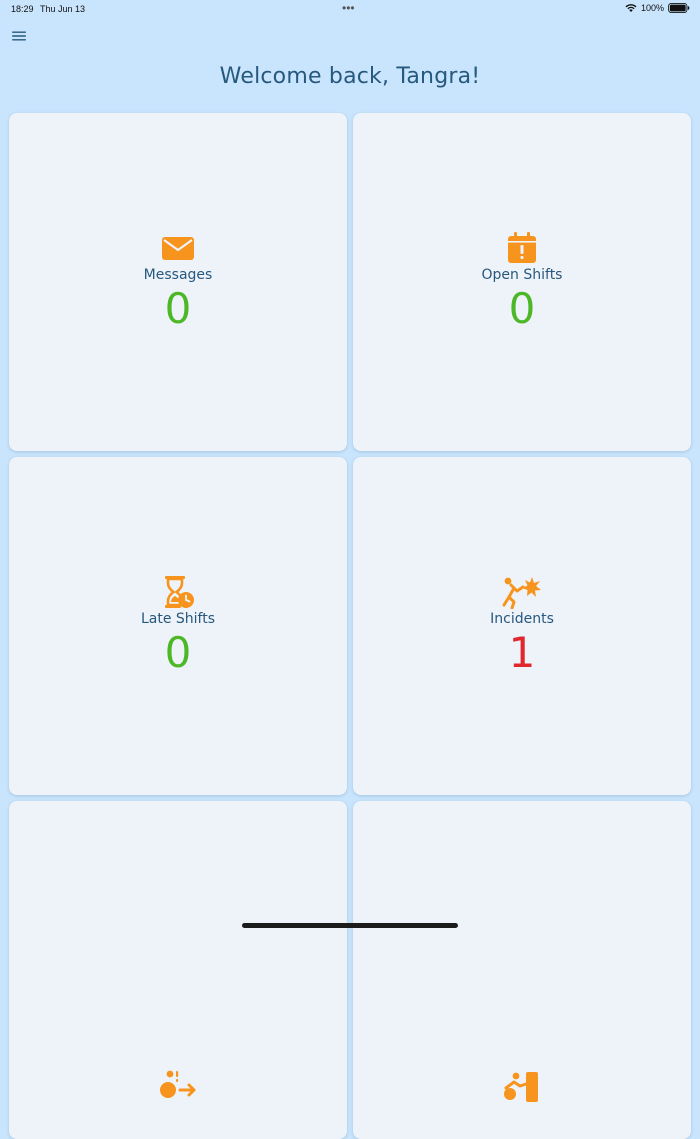  I want to click on wifi-icon, so click(631, 8).